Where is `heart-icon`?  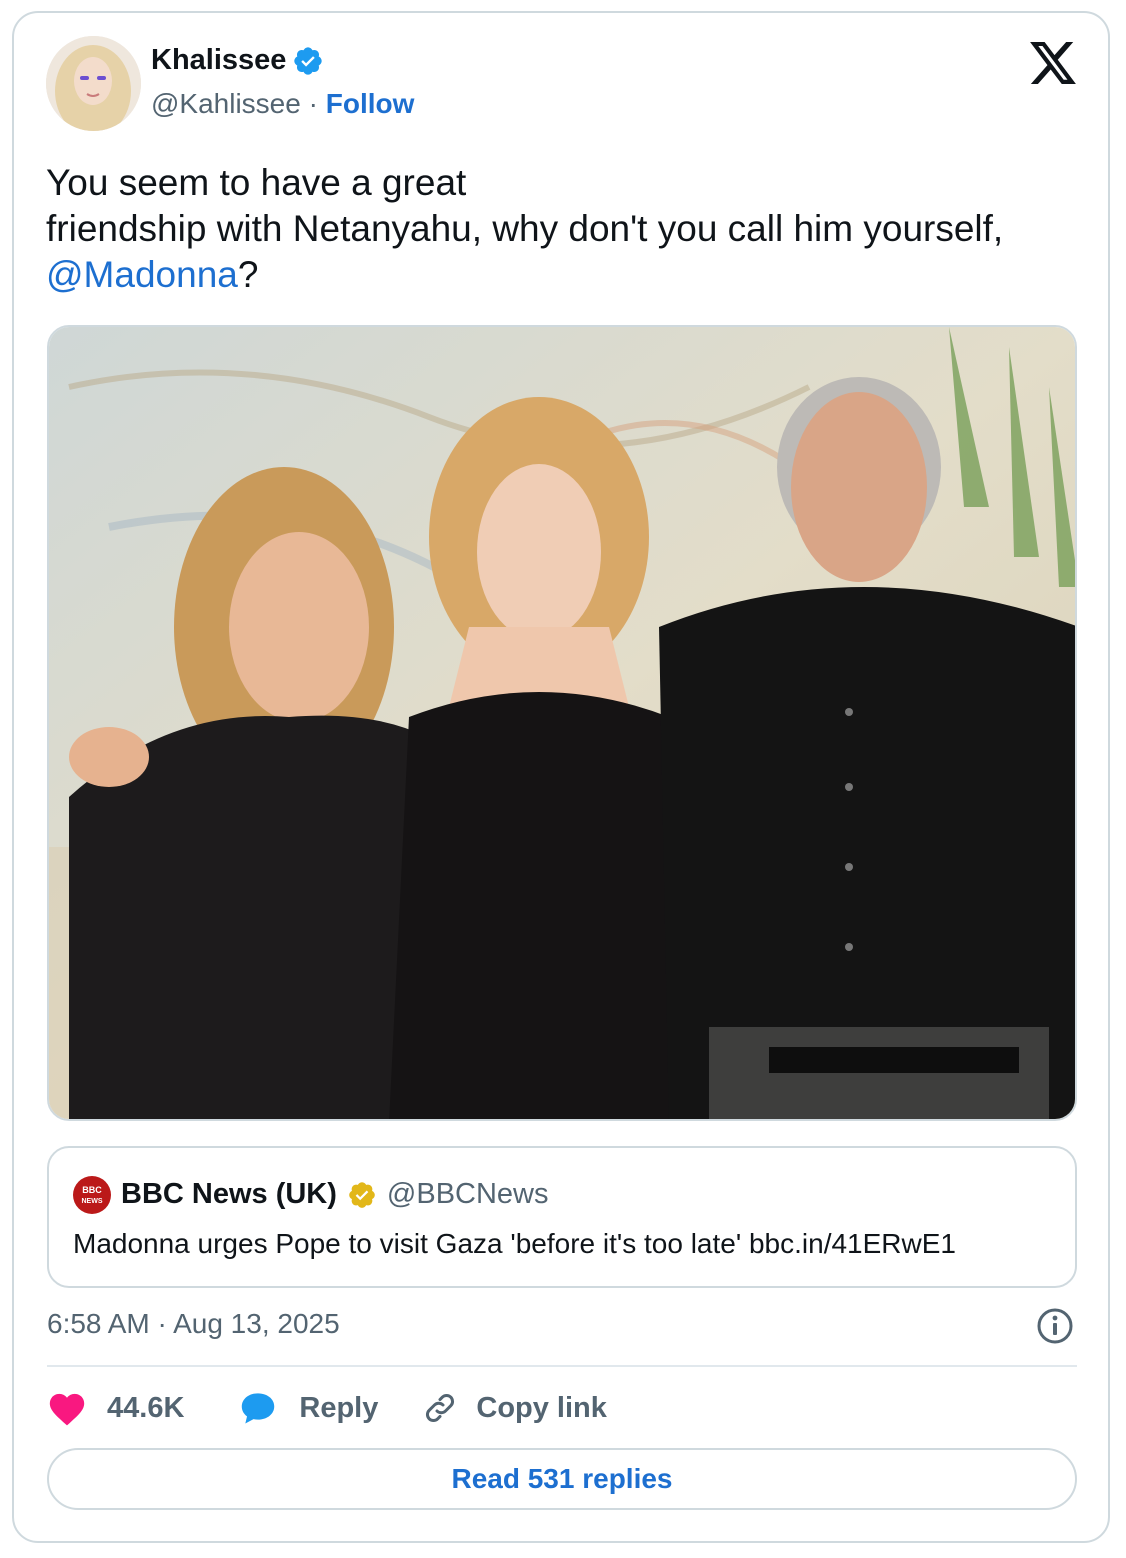
heart-icon is located at coordinates (67, 1409).